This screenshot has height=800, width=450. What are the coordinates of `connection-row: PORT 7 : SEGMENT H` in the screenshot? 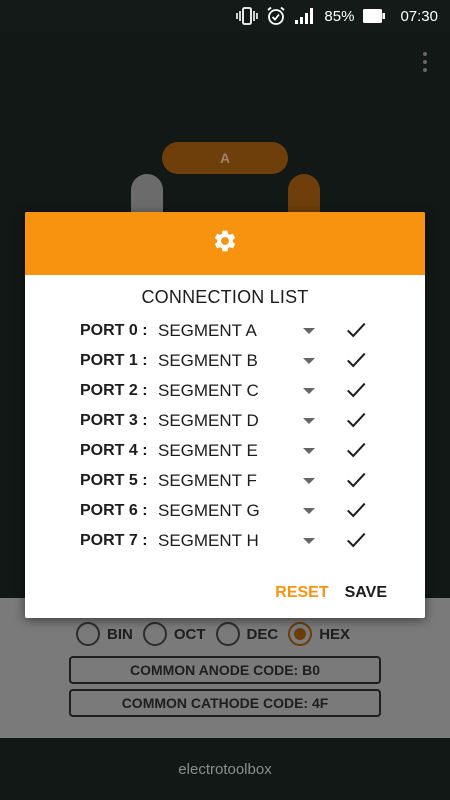 It's located at (225, 541).